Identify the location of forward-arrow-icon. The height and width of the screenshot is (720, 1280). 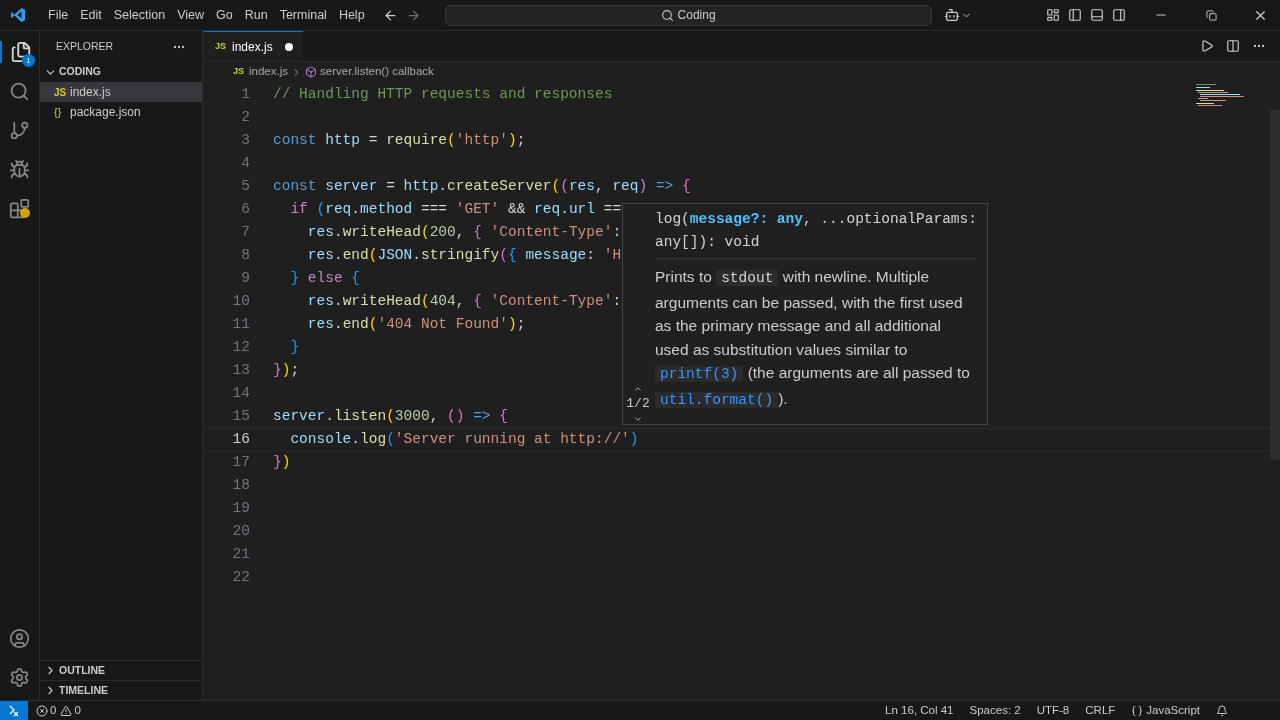
(413, 15).